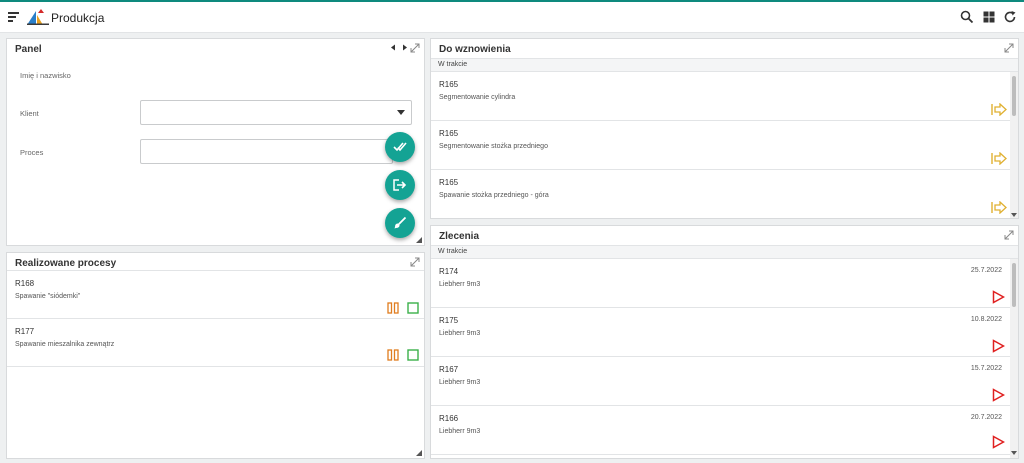  What do you see at coordinates (449, 418) in the screenshot?
I see `order-code: R166` at bounding box center [449, 418].